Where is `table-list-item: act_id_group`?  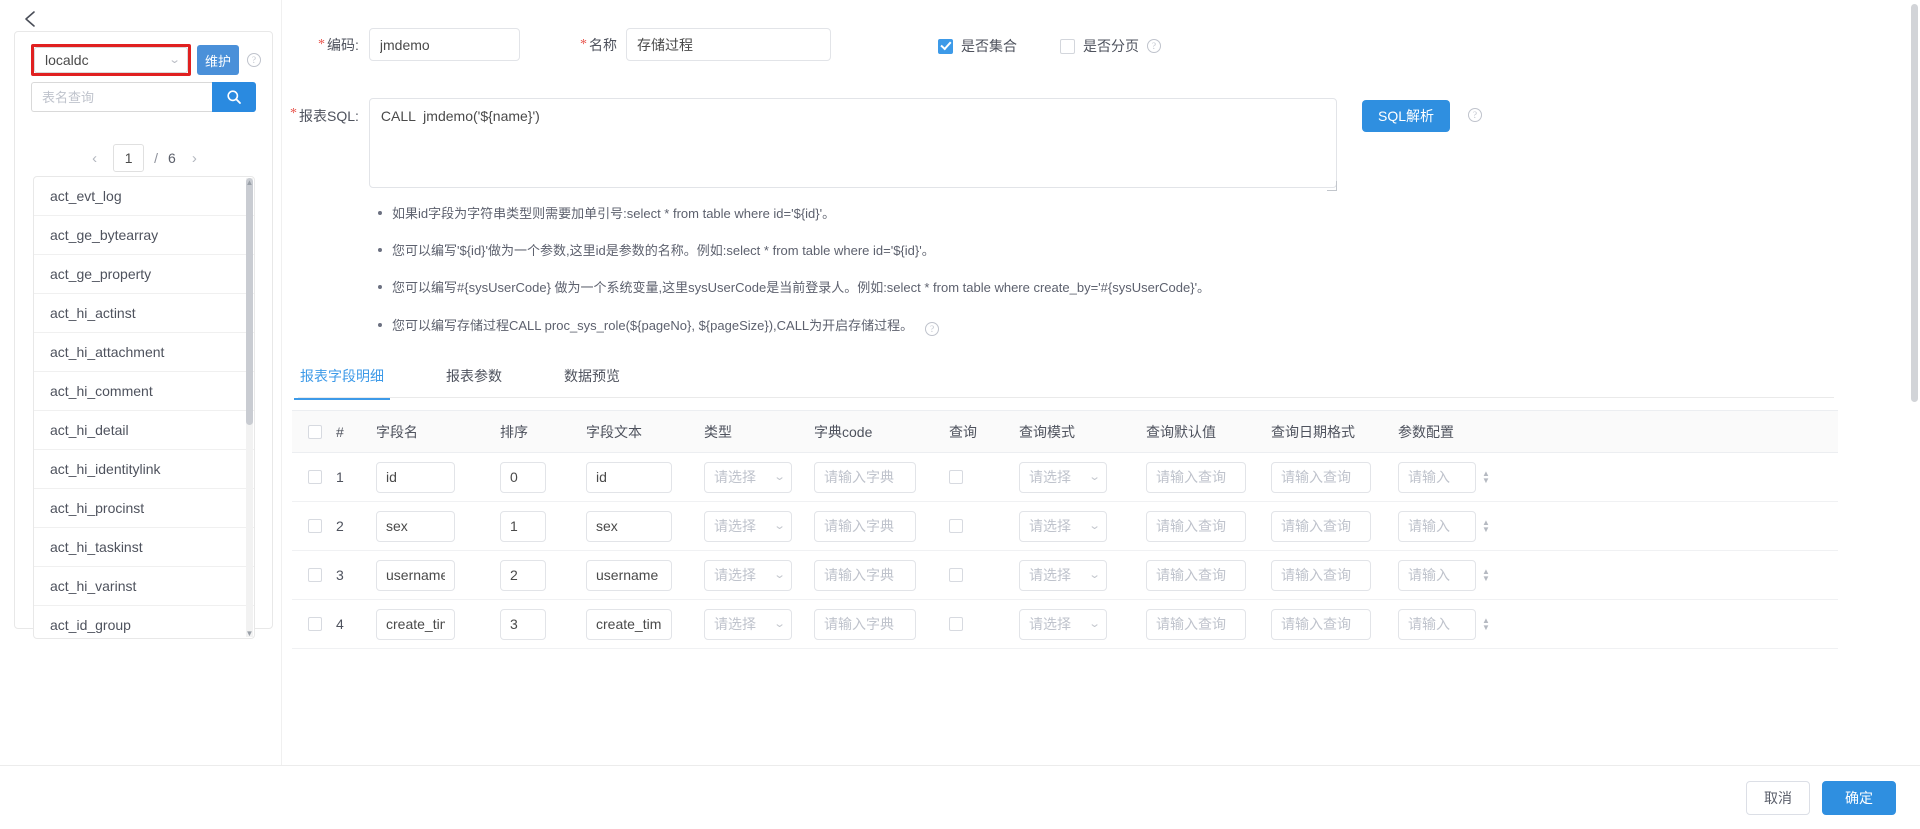
table-list-item: act_id_group is located at coordinates (144, 622).